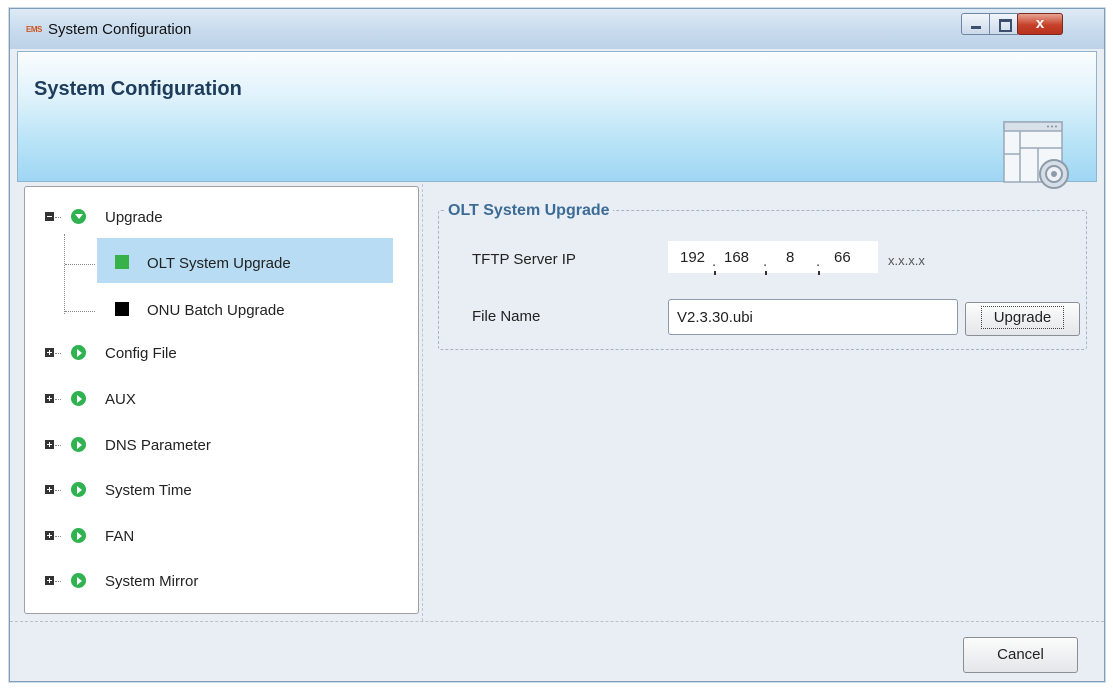 The image size is (1113, 688). I want to click on file-name-input: V2.3.30.ubi, so click(813, 317).